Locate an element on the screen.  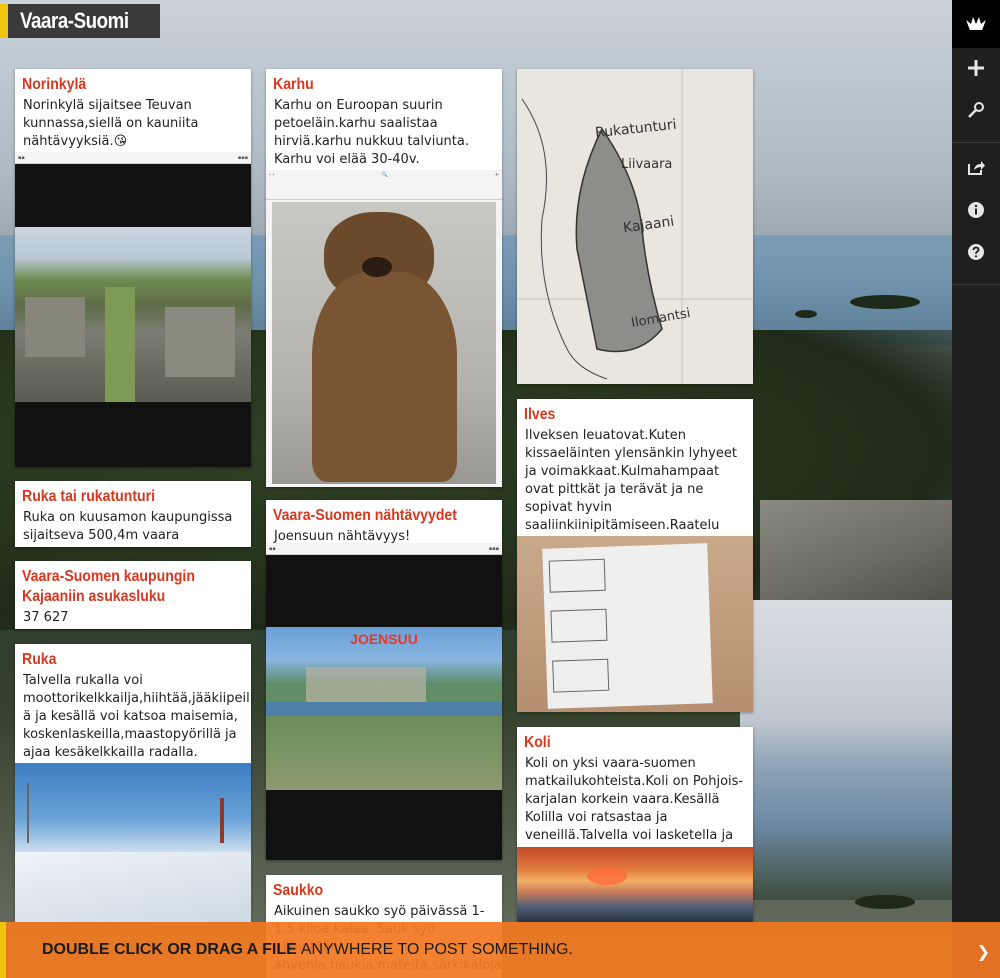
wrench-icon is located at coordinates (976, 110).